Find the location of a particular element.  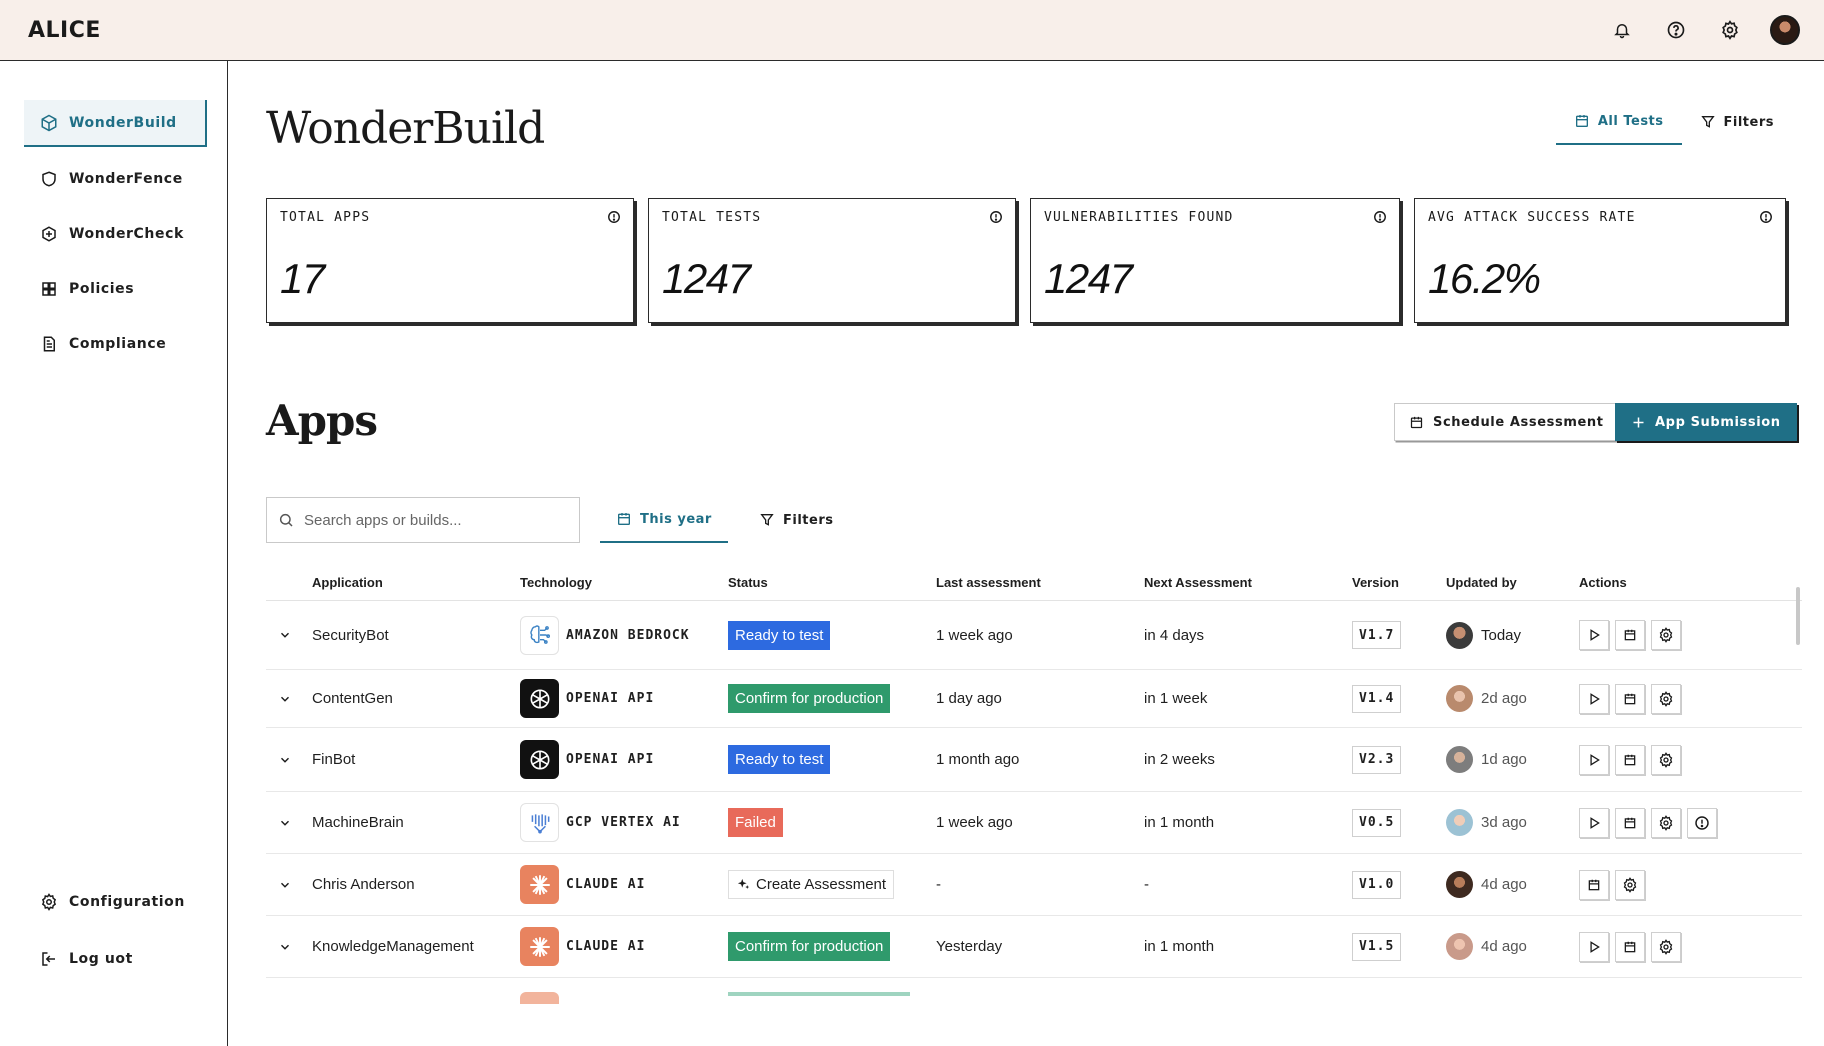

alert-icon is located at coordinates (1702, 822).